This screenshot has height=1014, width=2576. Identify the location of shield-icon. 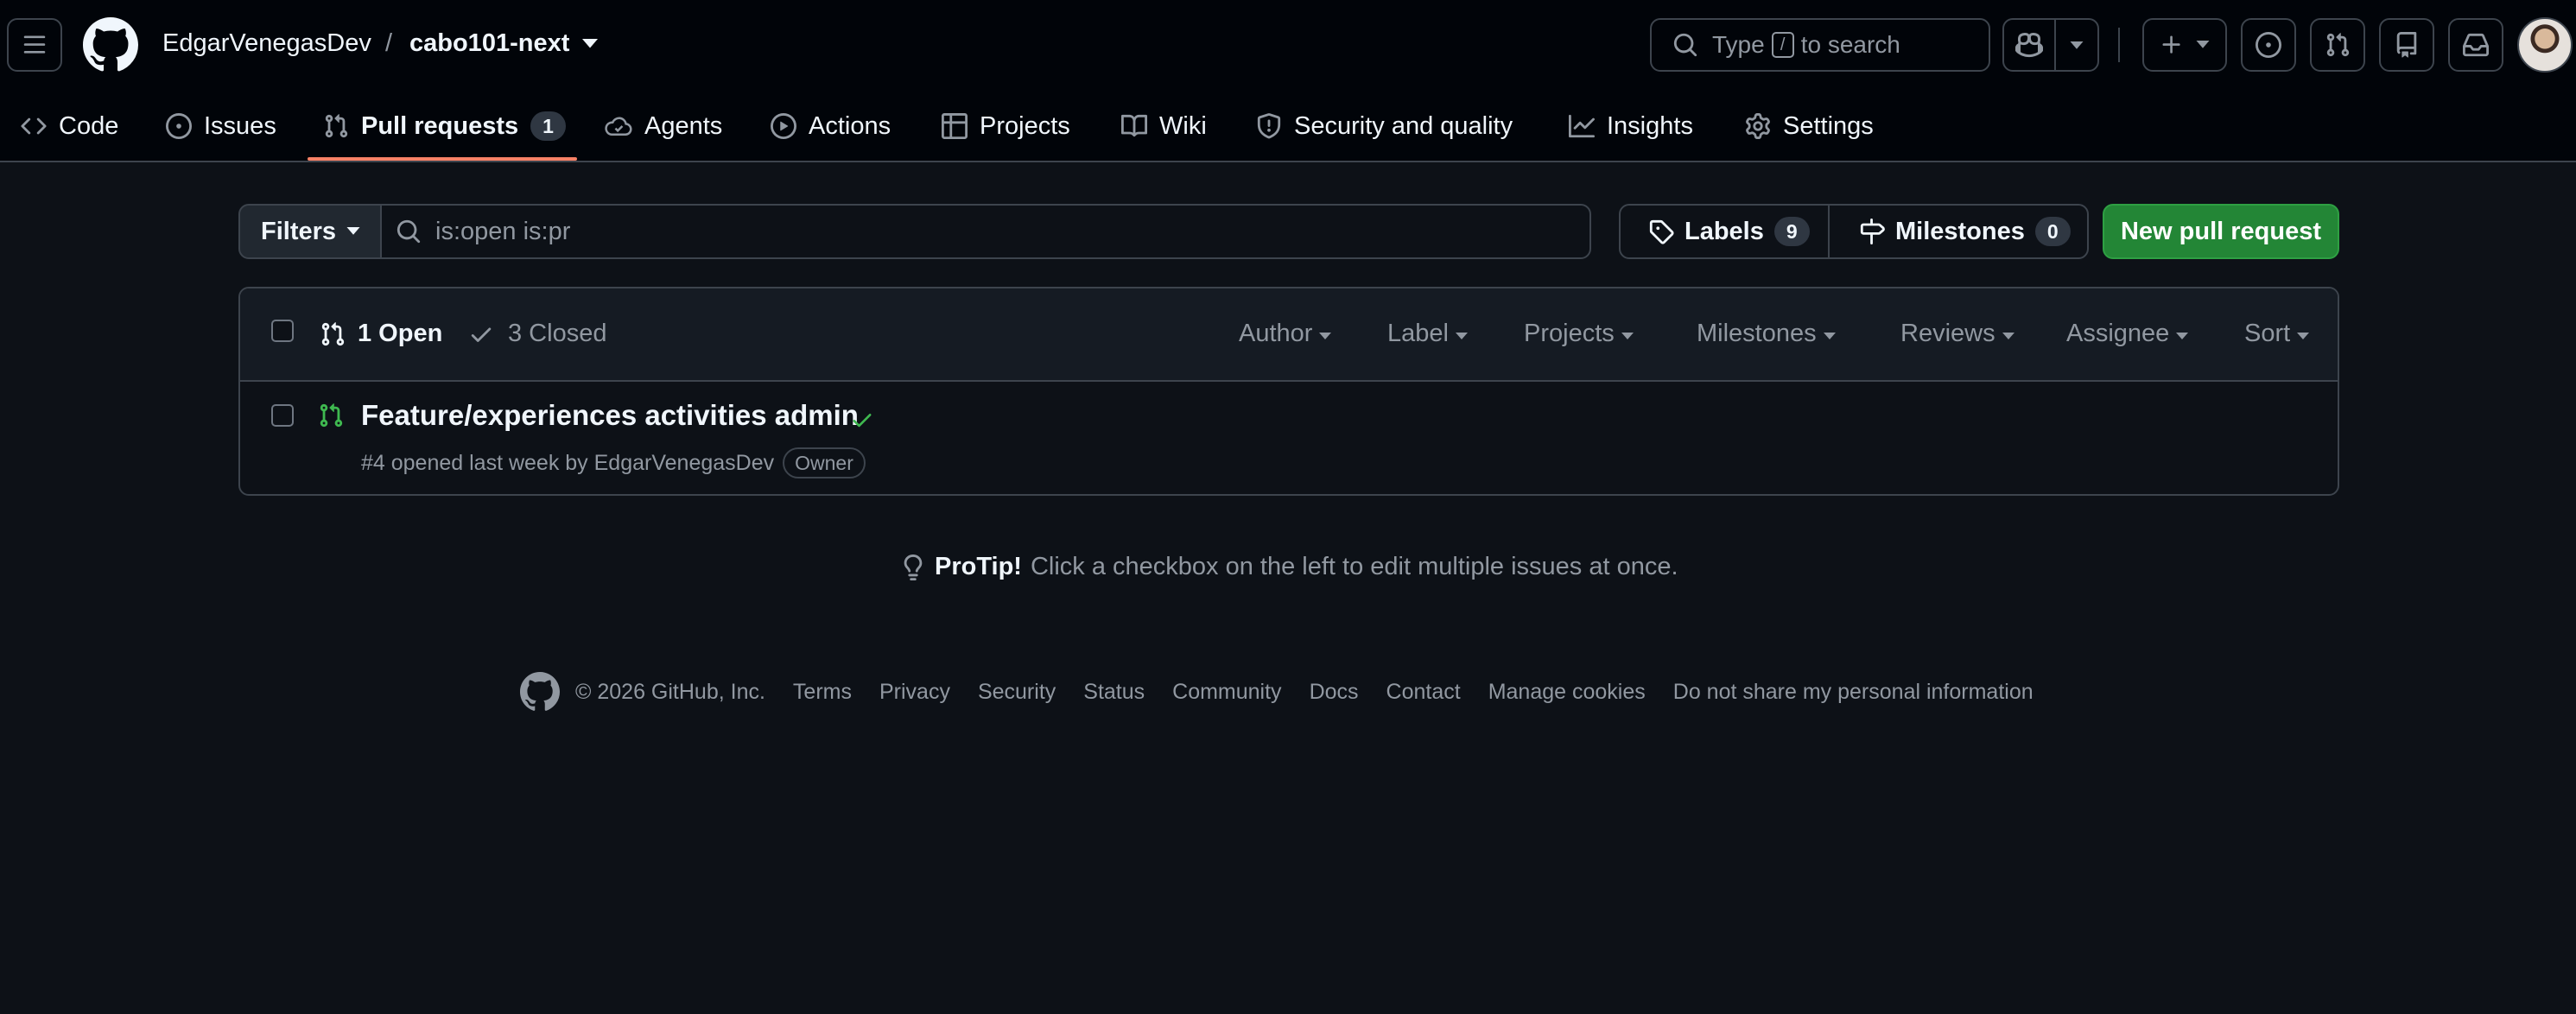
(1269, 126).